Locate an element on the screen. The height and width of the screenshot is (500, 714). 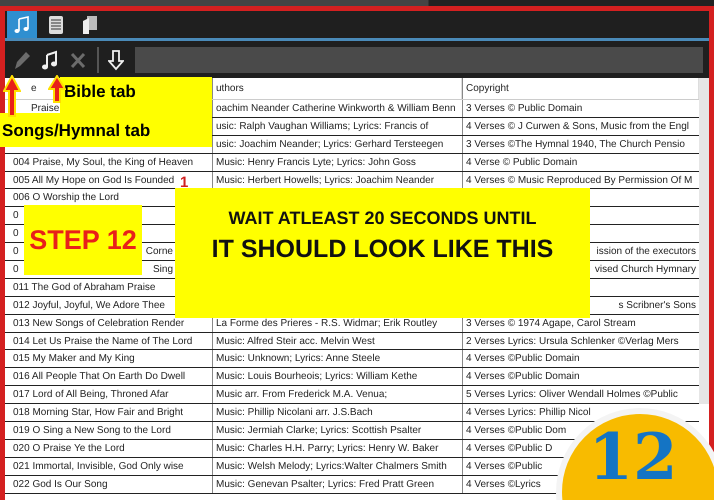
table-cell: 004 Praise, My Soul, the King of Heaven is located at coordinates (103, 162).